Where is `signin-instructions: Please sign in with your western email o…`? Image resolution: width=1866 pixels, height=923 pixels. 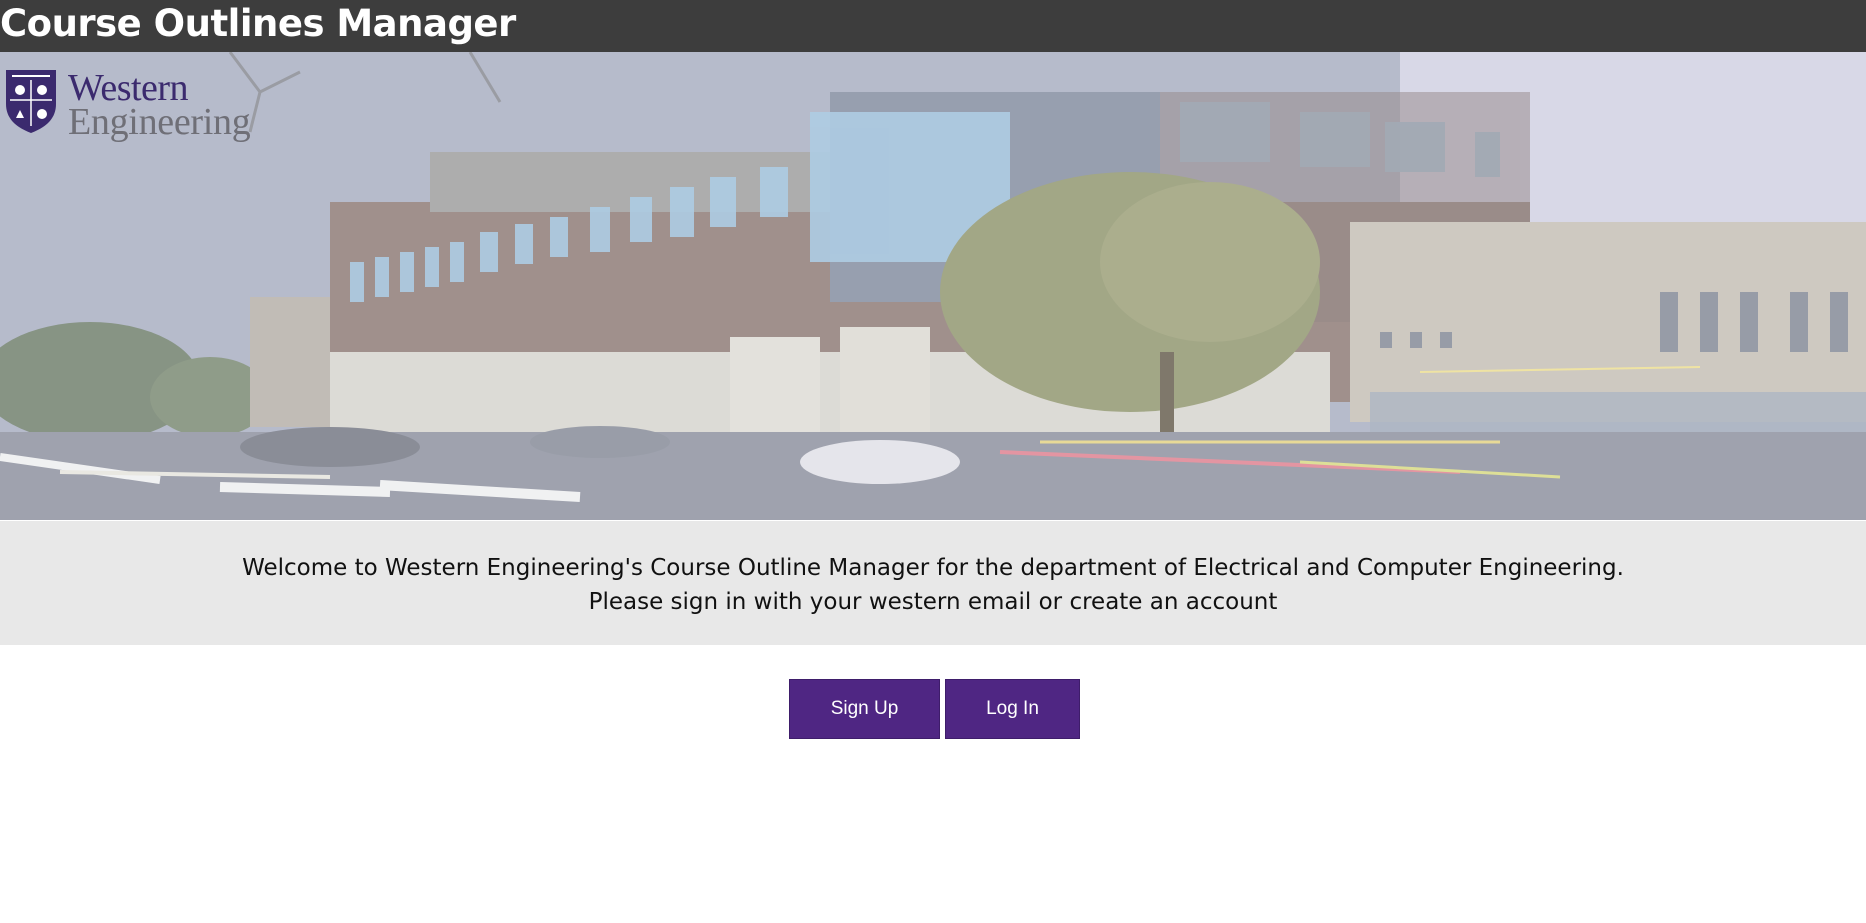
signin-instructions: Please sign in with your western email o… is located at coordinates (933, 602).